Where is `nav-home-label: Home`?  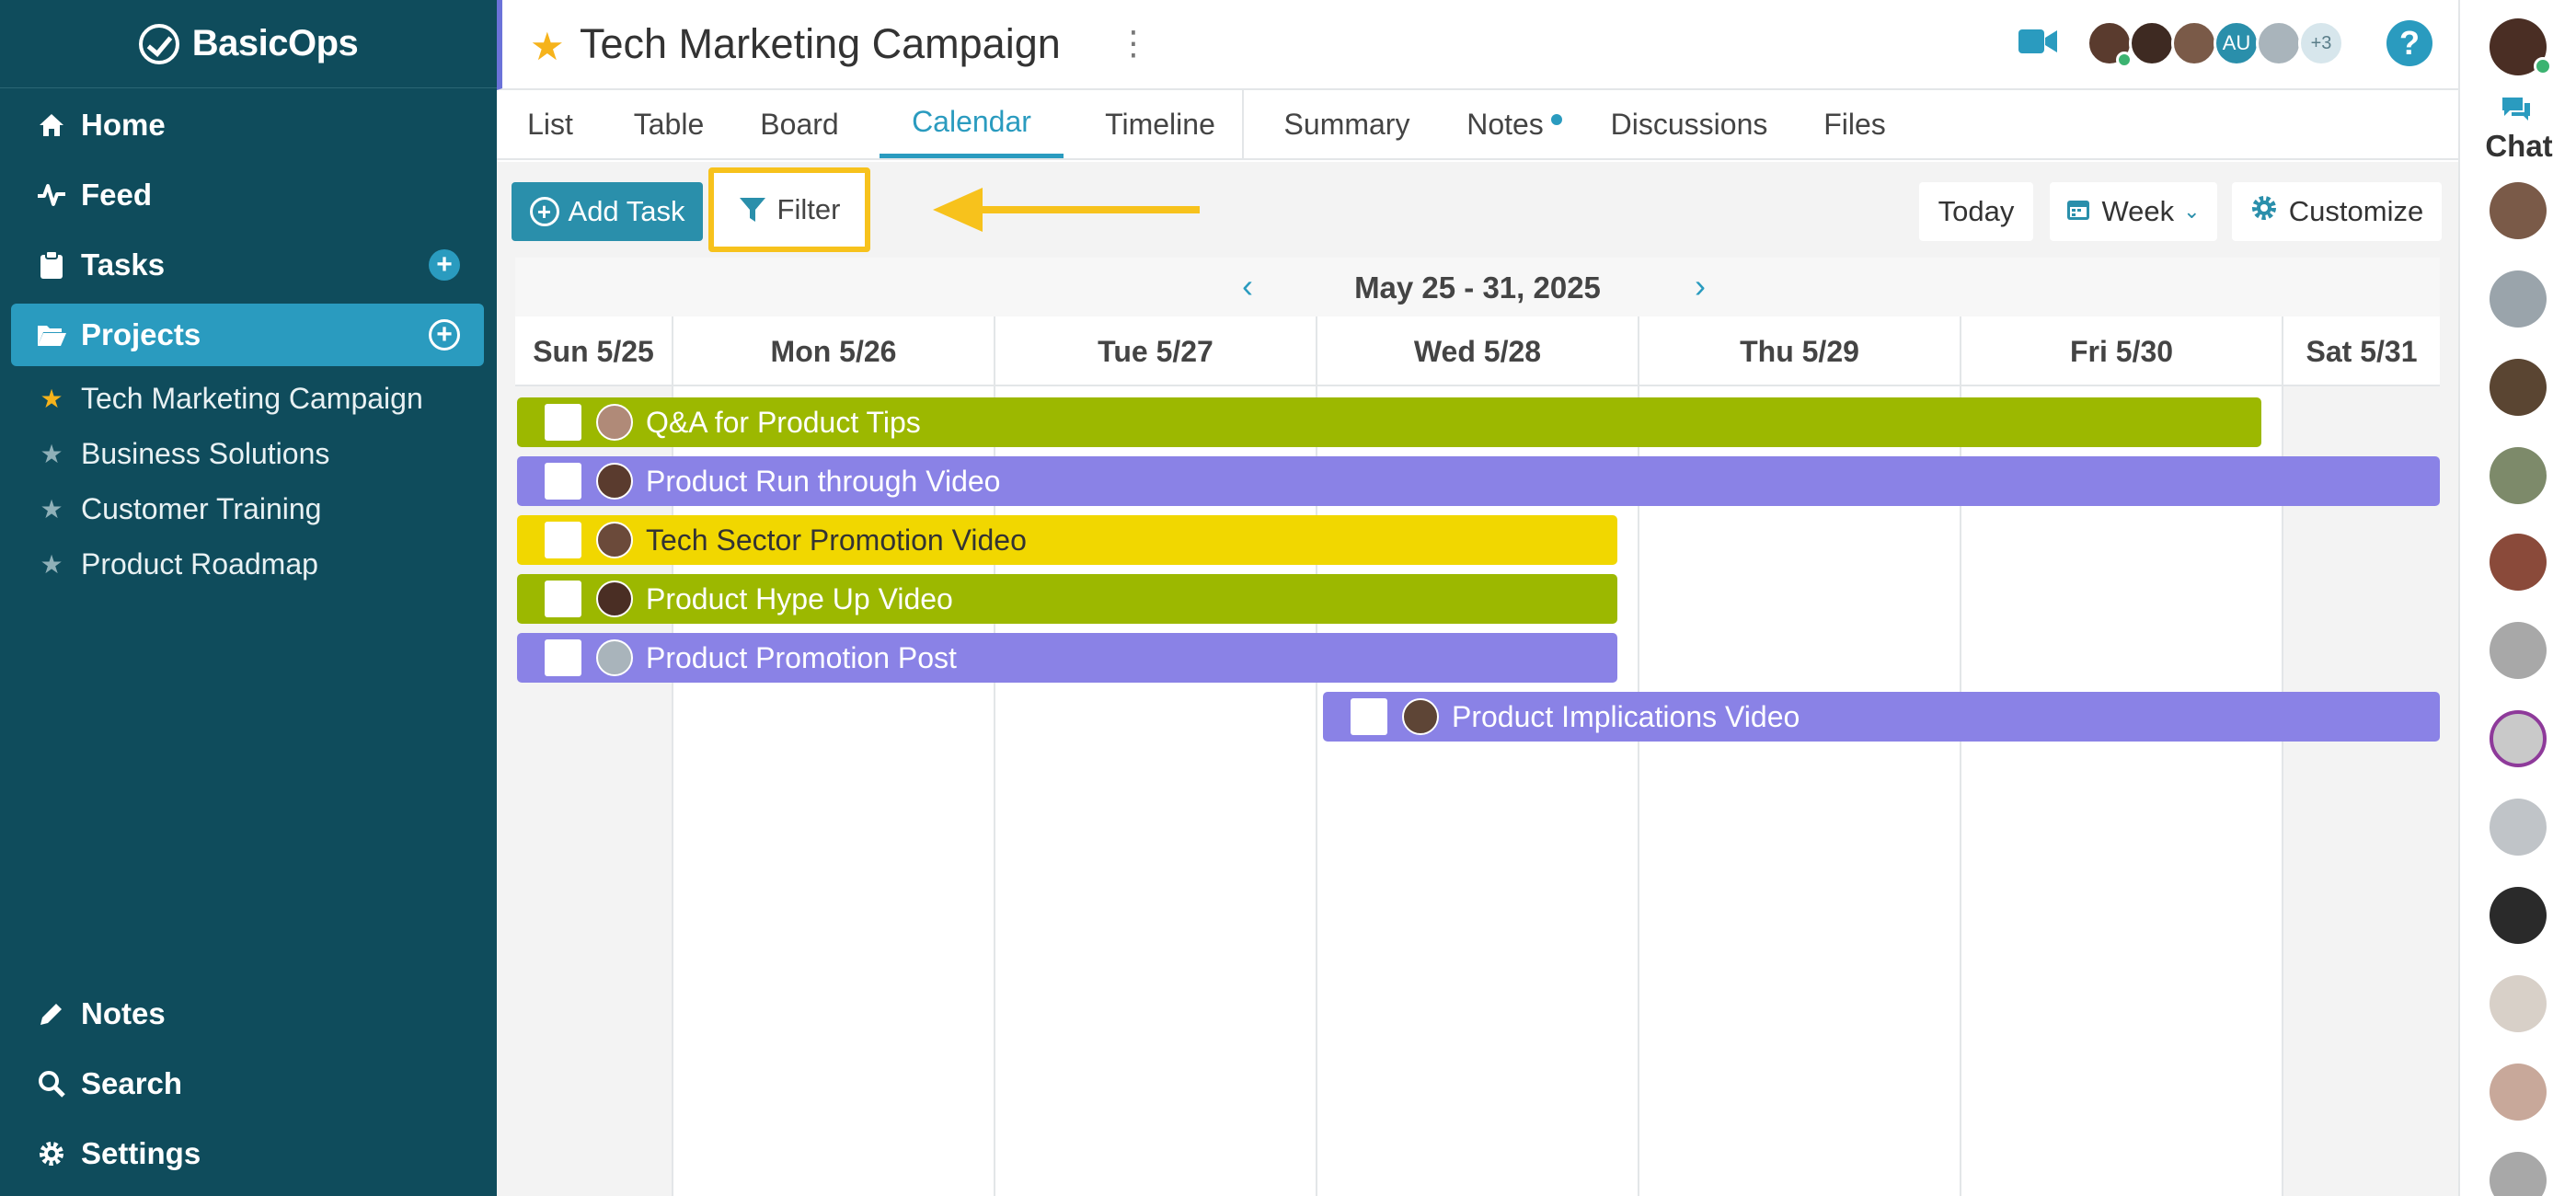 nav-home-label: Home is located at coordinates (123, 125).